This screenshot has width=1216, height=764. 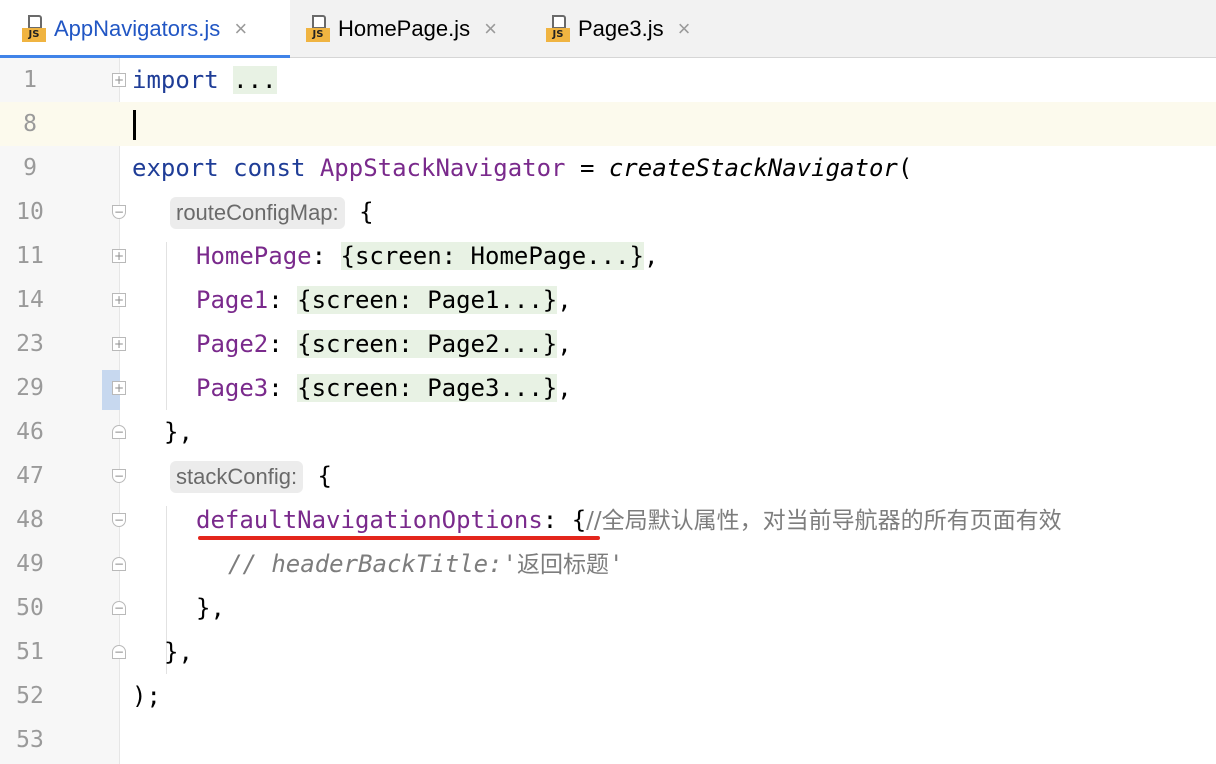 What do you see at coordinates (30, 300) in the screenshot?
I see `line-number: 14` at bounding box center [30, 300].